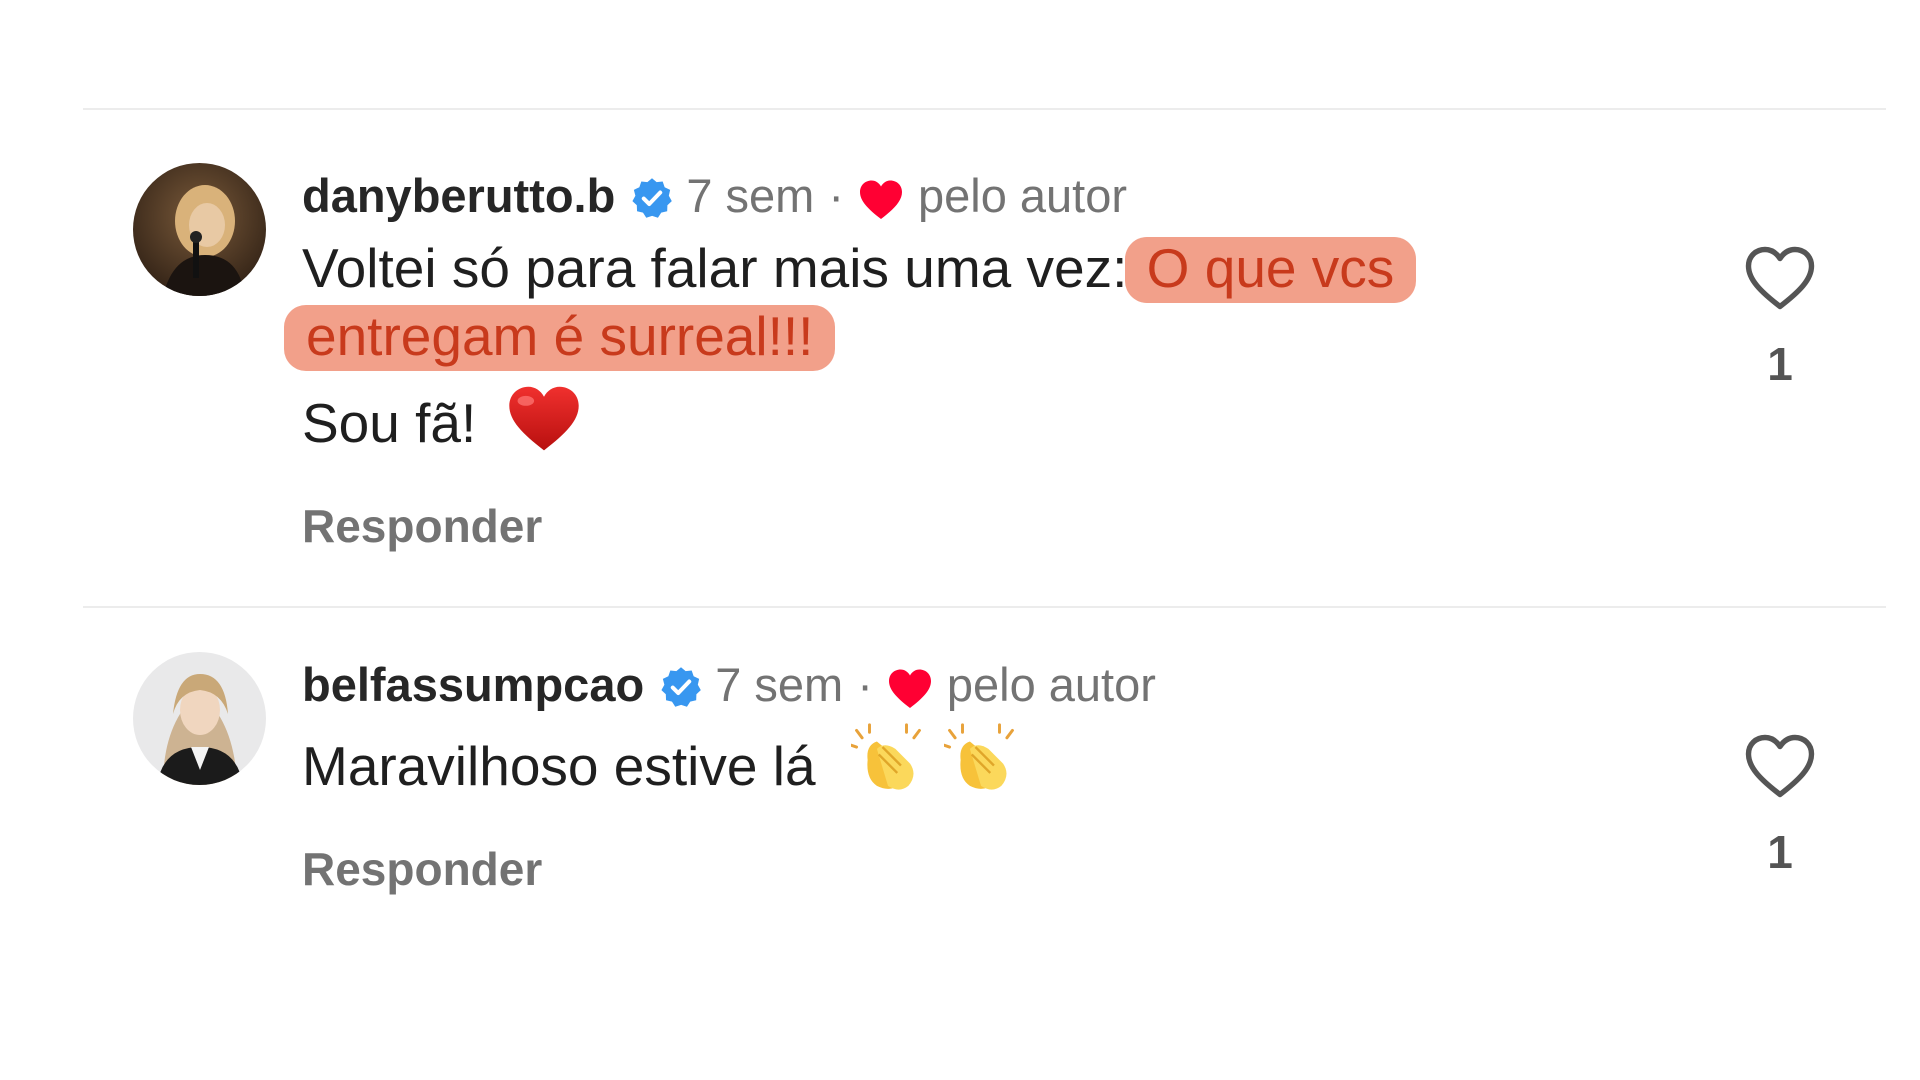  What do you see at coordinates (458, 196) in the screenshot?
I see `username: danyberutto.b` at bounding box center [458, 196].